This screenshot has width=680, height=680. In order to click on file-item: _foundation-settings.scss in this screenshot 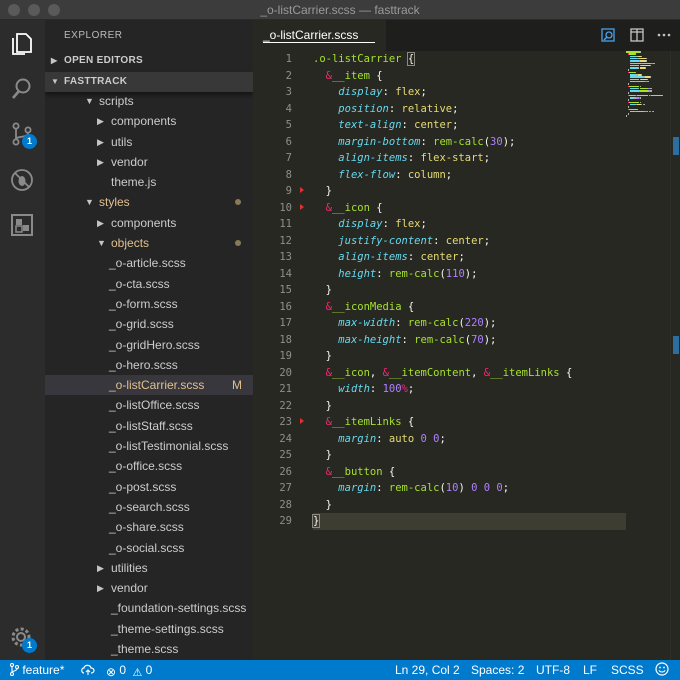, I will do `click(149, 608)`.